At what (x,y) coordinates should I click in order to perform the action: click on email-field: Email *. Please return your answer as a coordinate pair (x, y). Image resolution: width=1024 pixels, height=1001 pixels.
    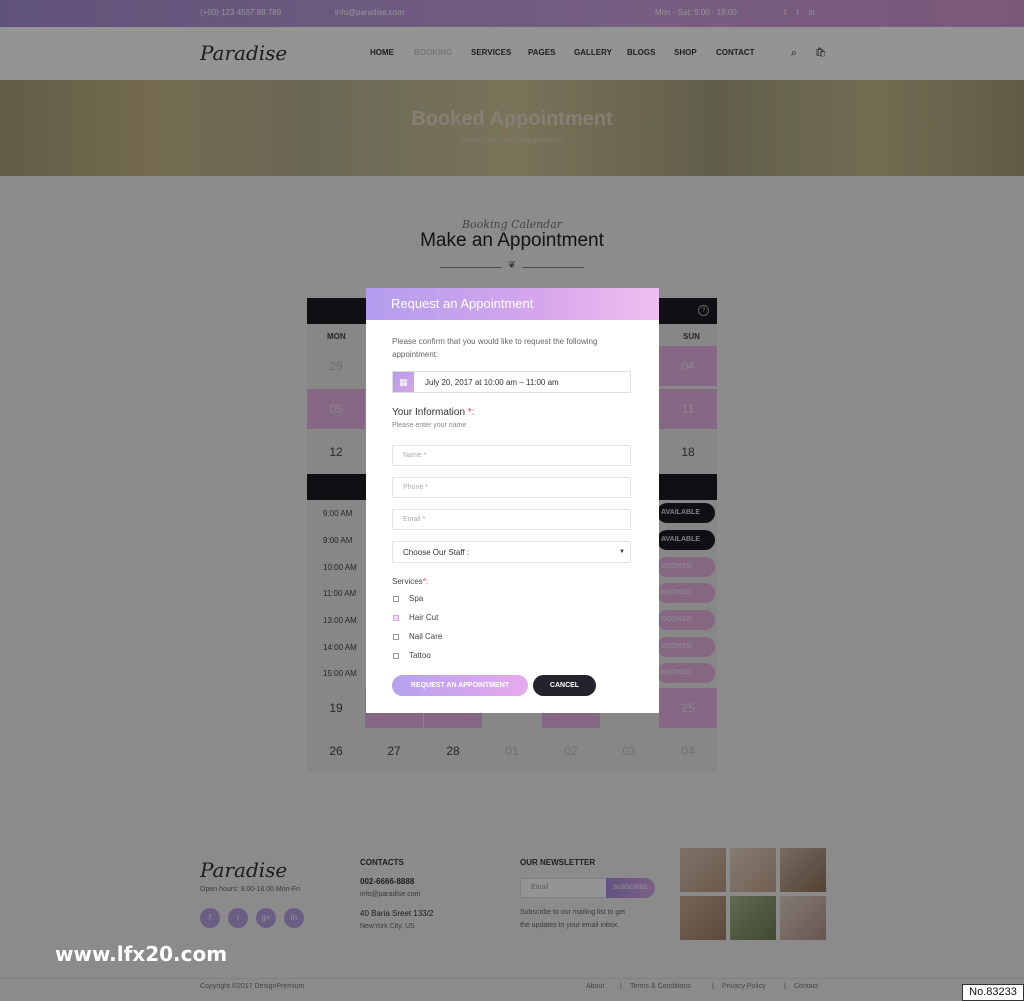
    Looking at the image, I should click on (511, 519).